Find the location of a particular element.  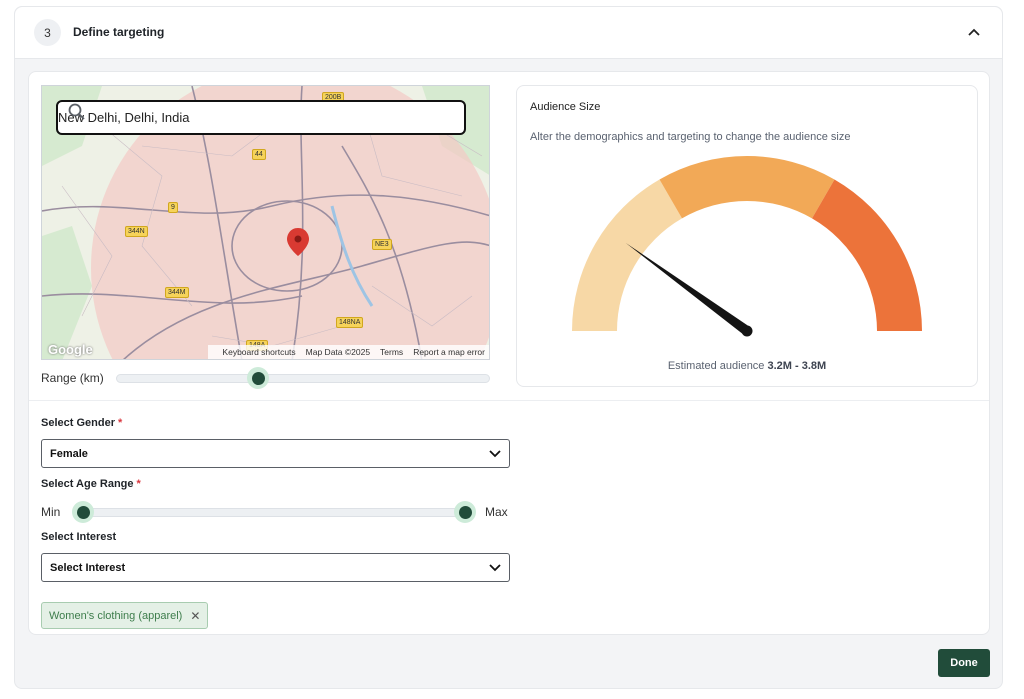

step-title: Define targeting is located at coordinates (119, 32).